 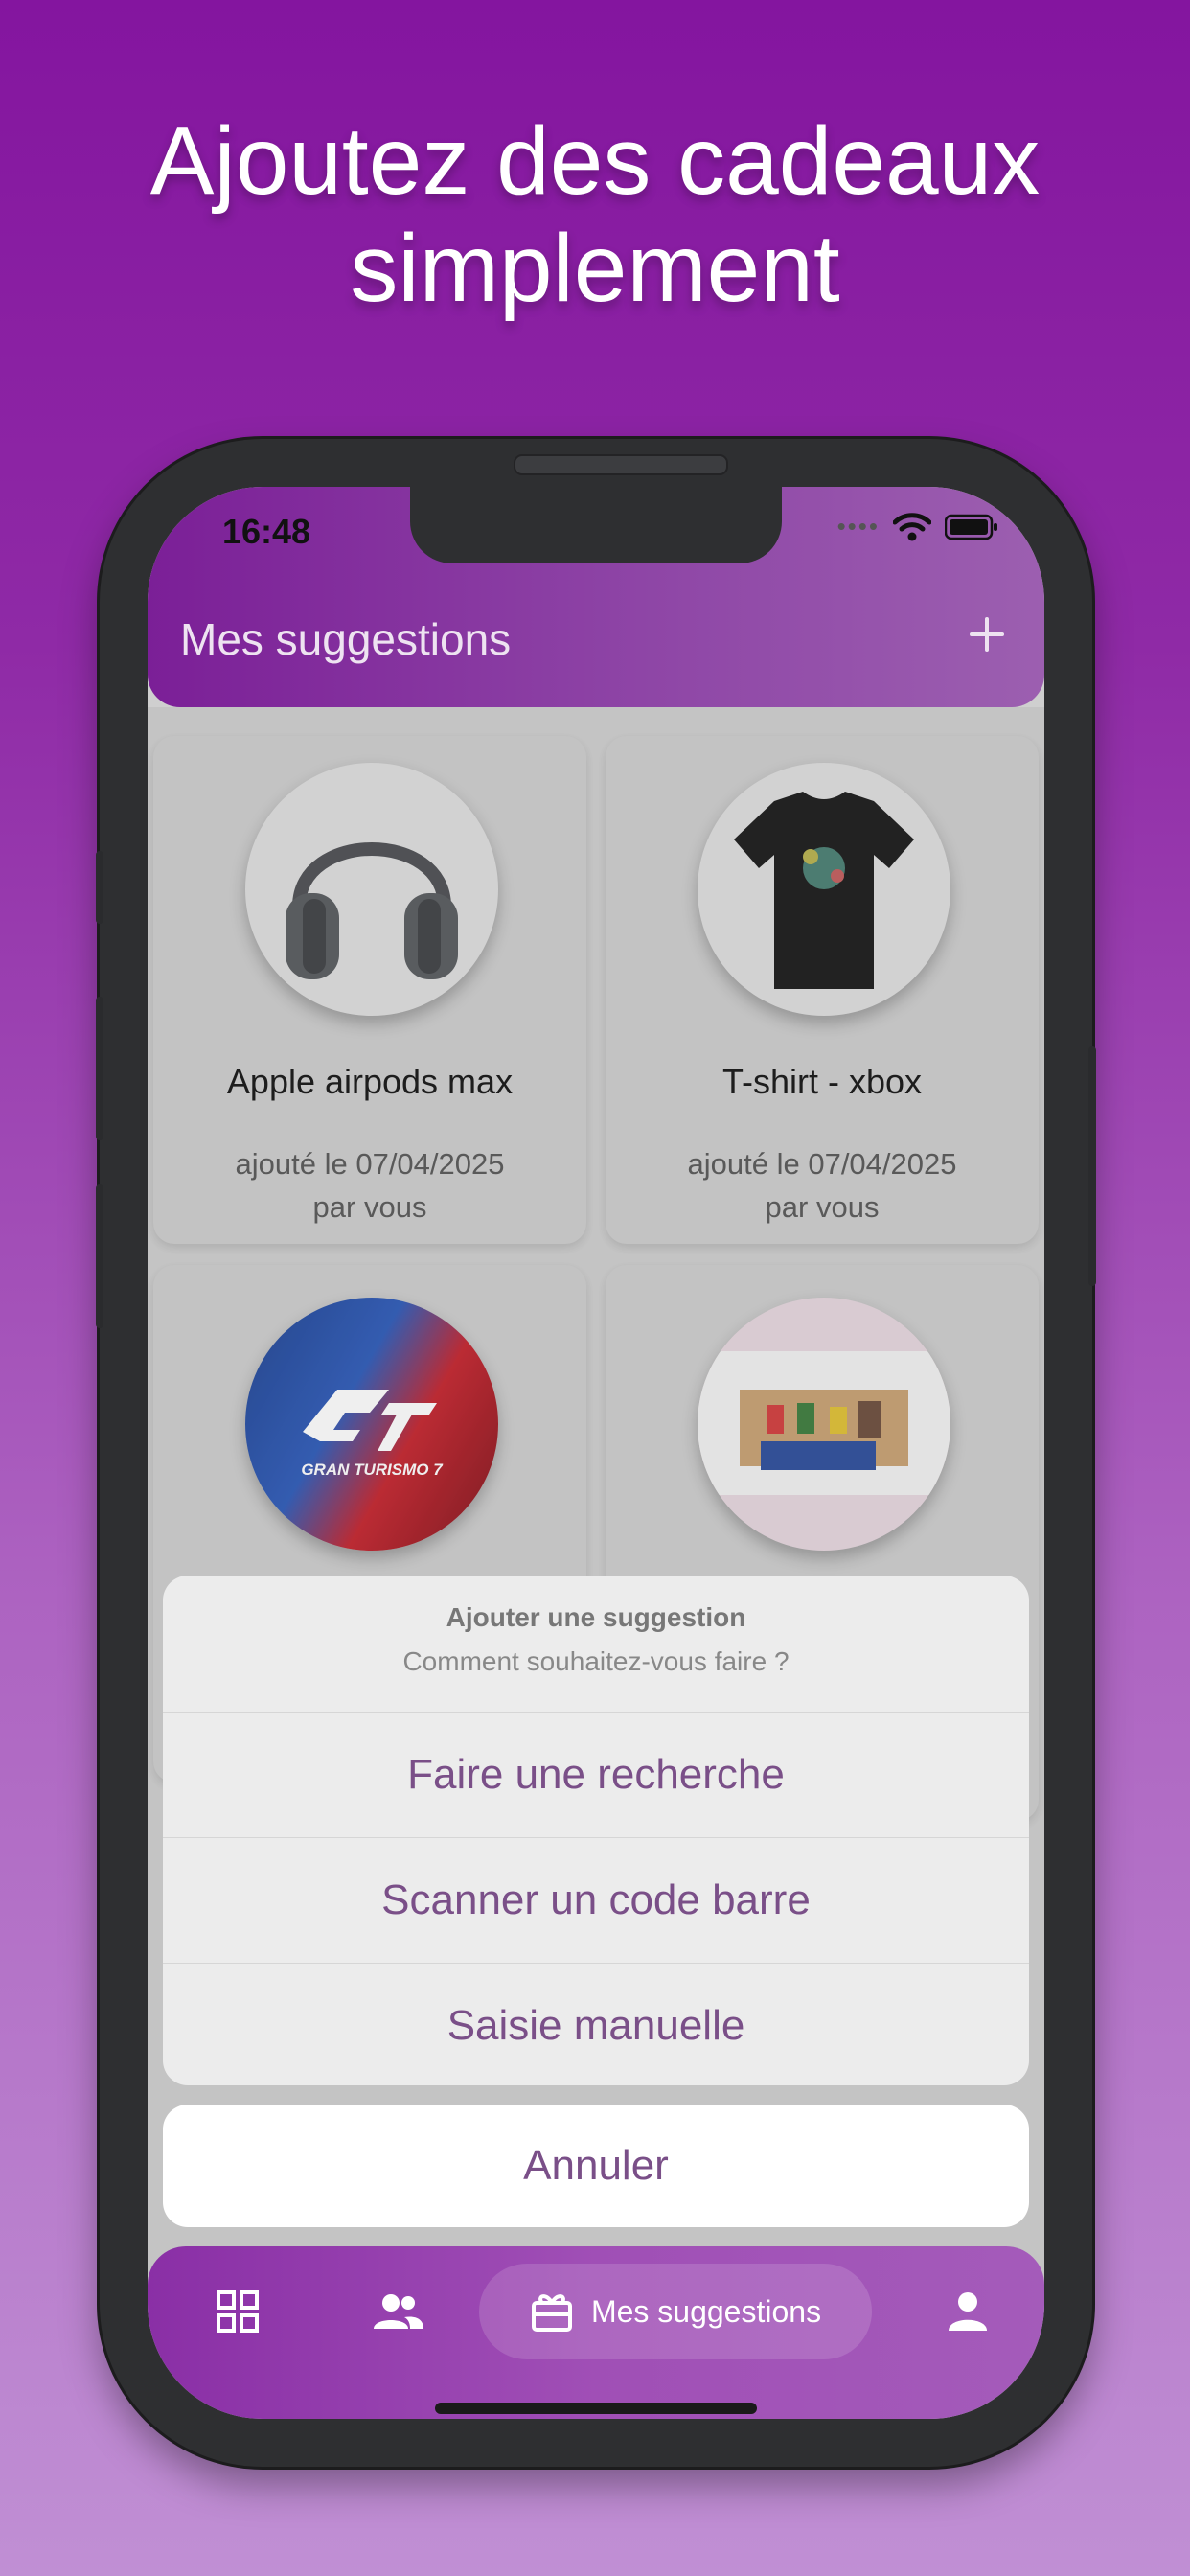 I want to click on people-icon, so click(x=398, y=2311).